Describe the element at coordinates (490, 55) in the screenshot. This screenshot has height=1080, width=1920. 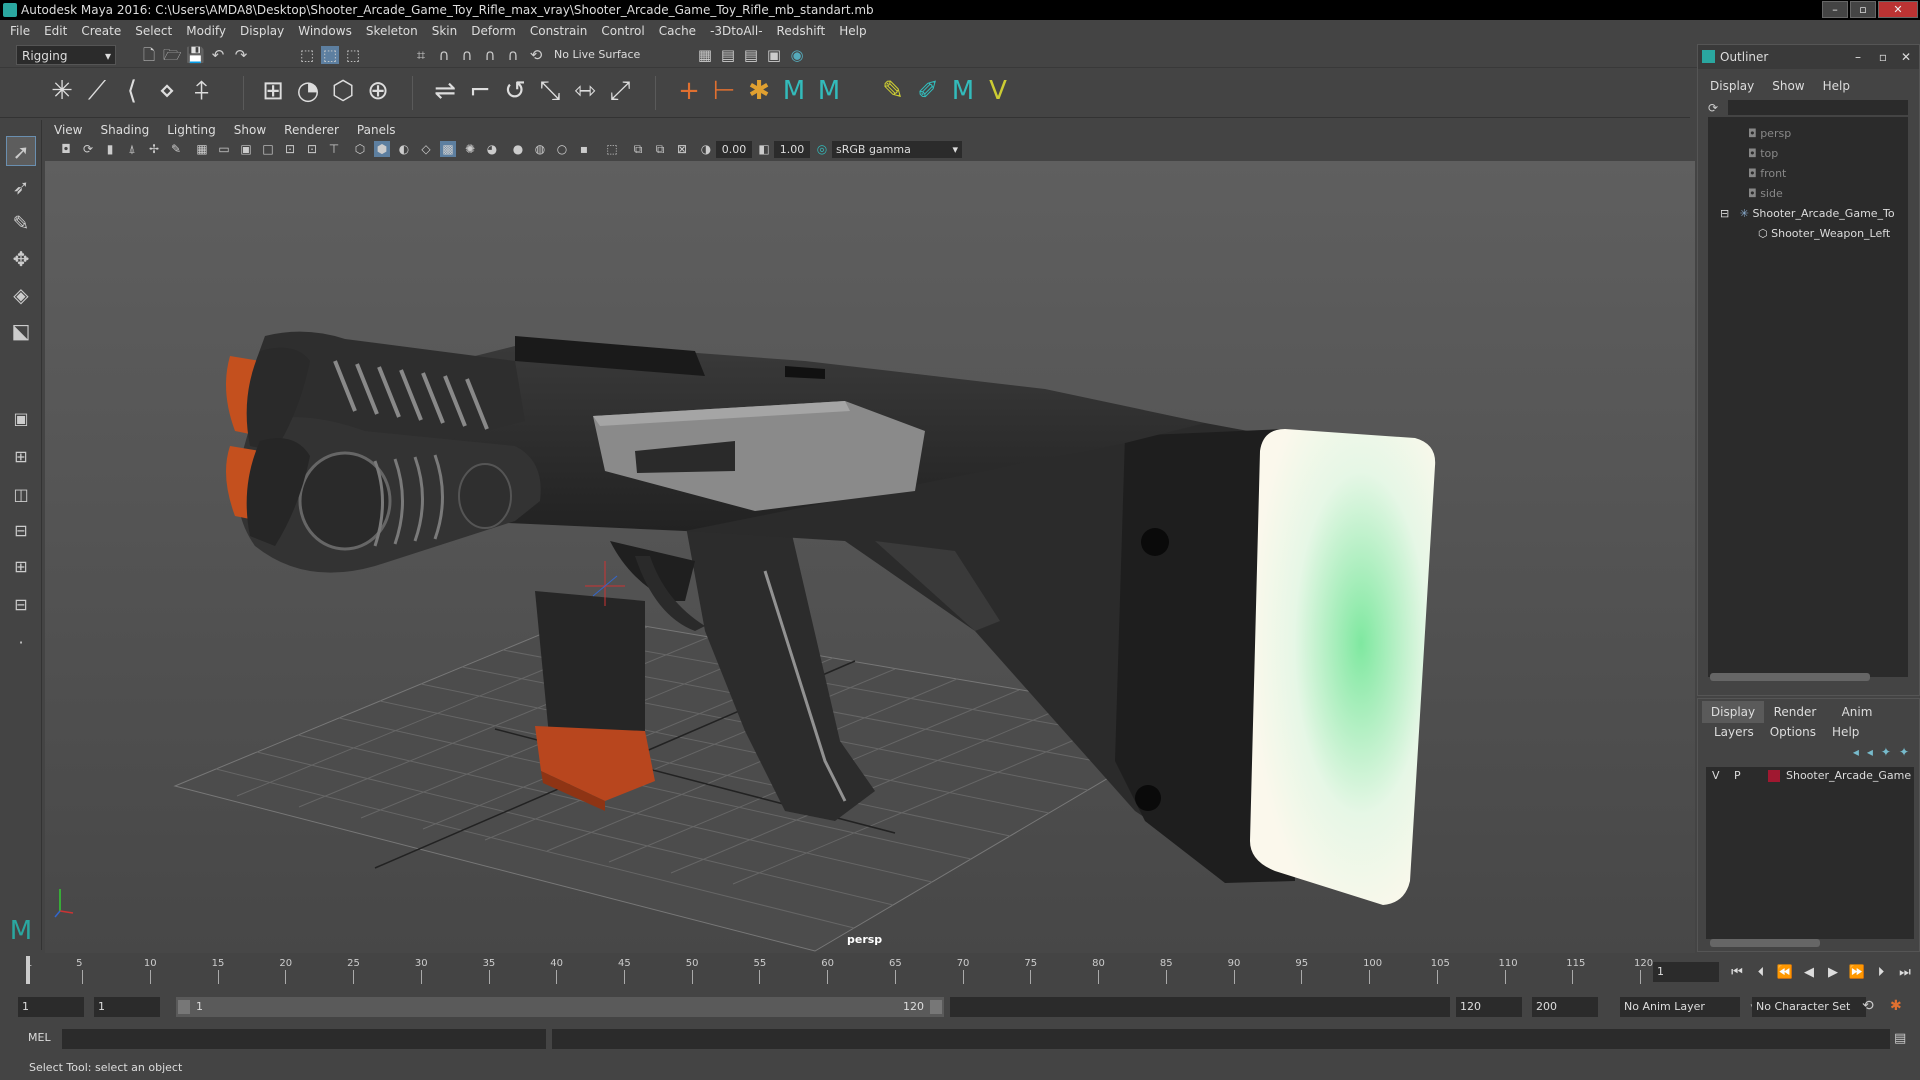
I see `snap-view-icon: ∩` at that location.